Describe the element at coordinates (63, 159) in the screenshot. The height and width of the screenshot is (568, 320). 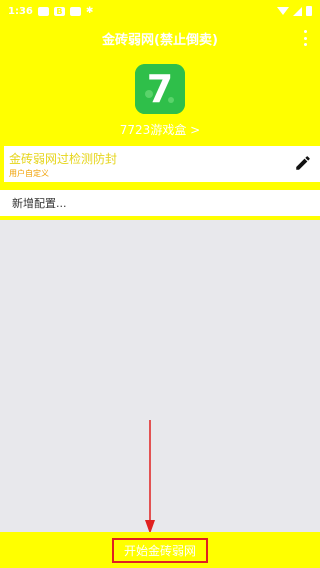
I see `config-title: 金砖弱网过检测防封` at that location.